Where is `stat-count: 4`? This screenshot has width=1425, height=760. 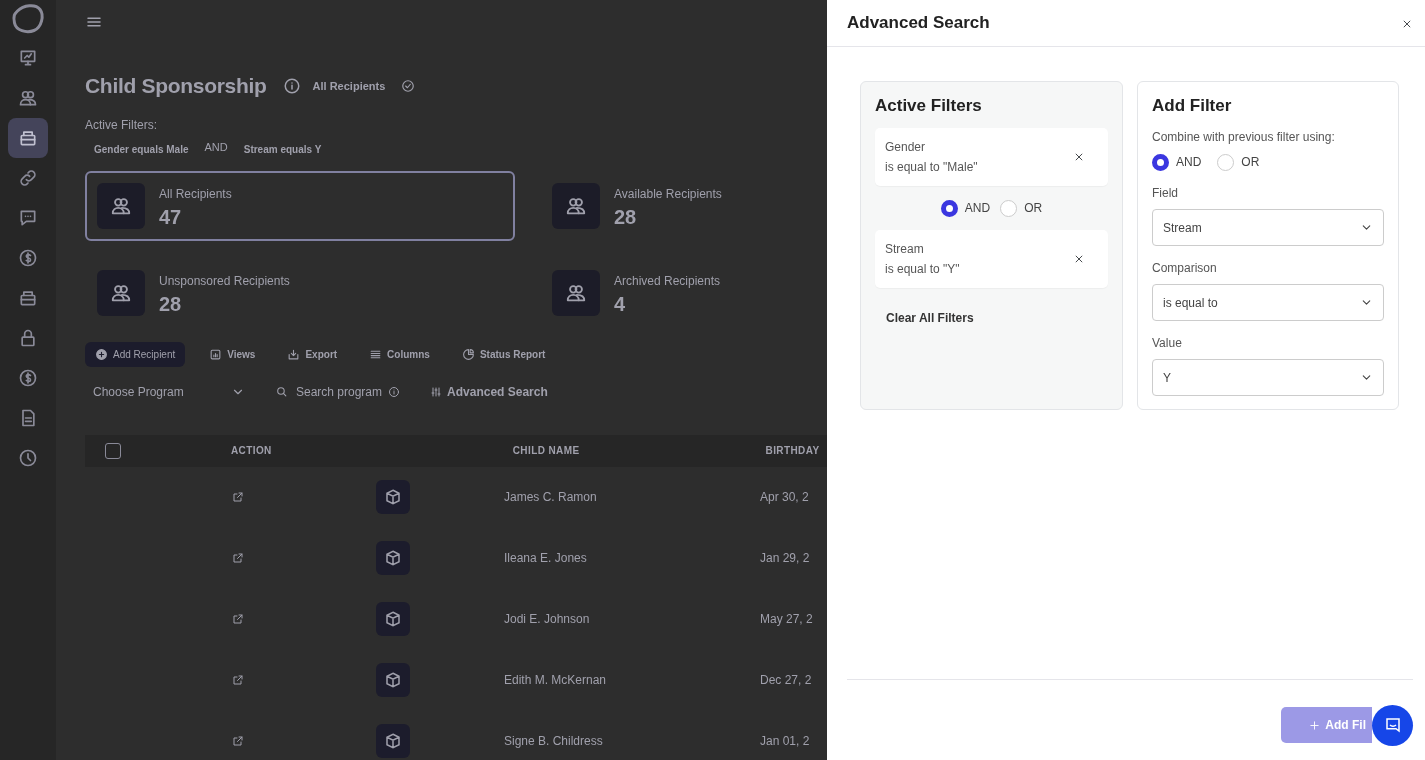
stat-count: 4 is located at coordinates (620, 303).